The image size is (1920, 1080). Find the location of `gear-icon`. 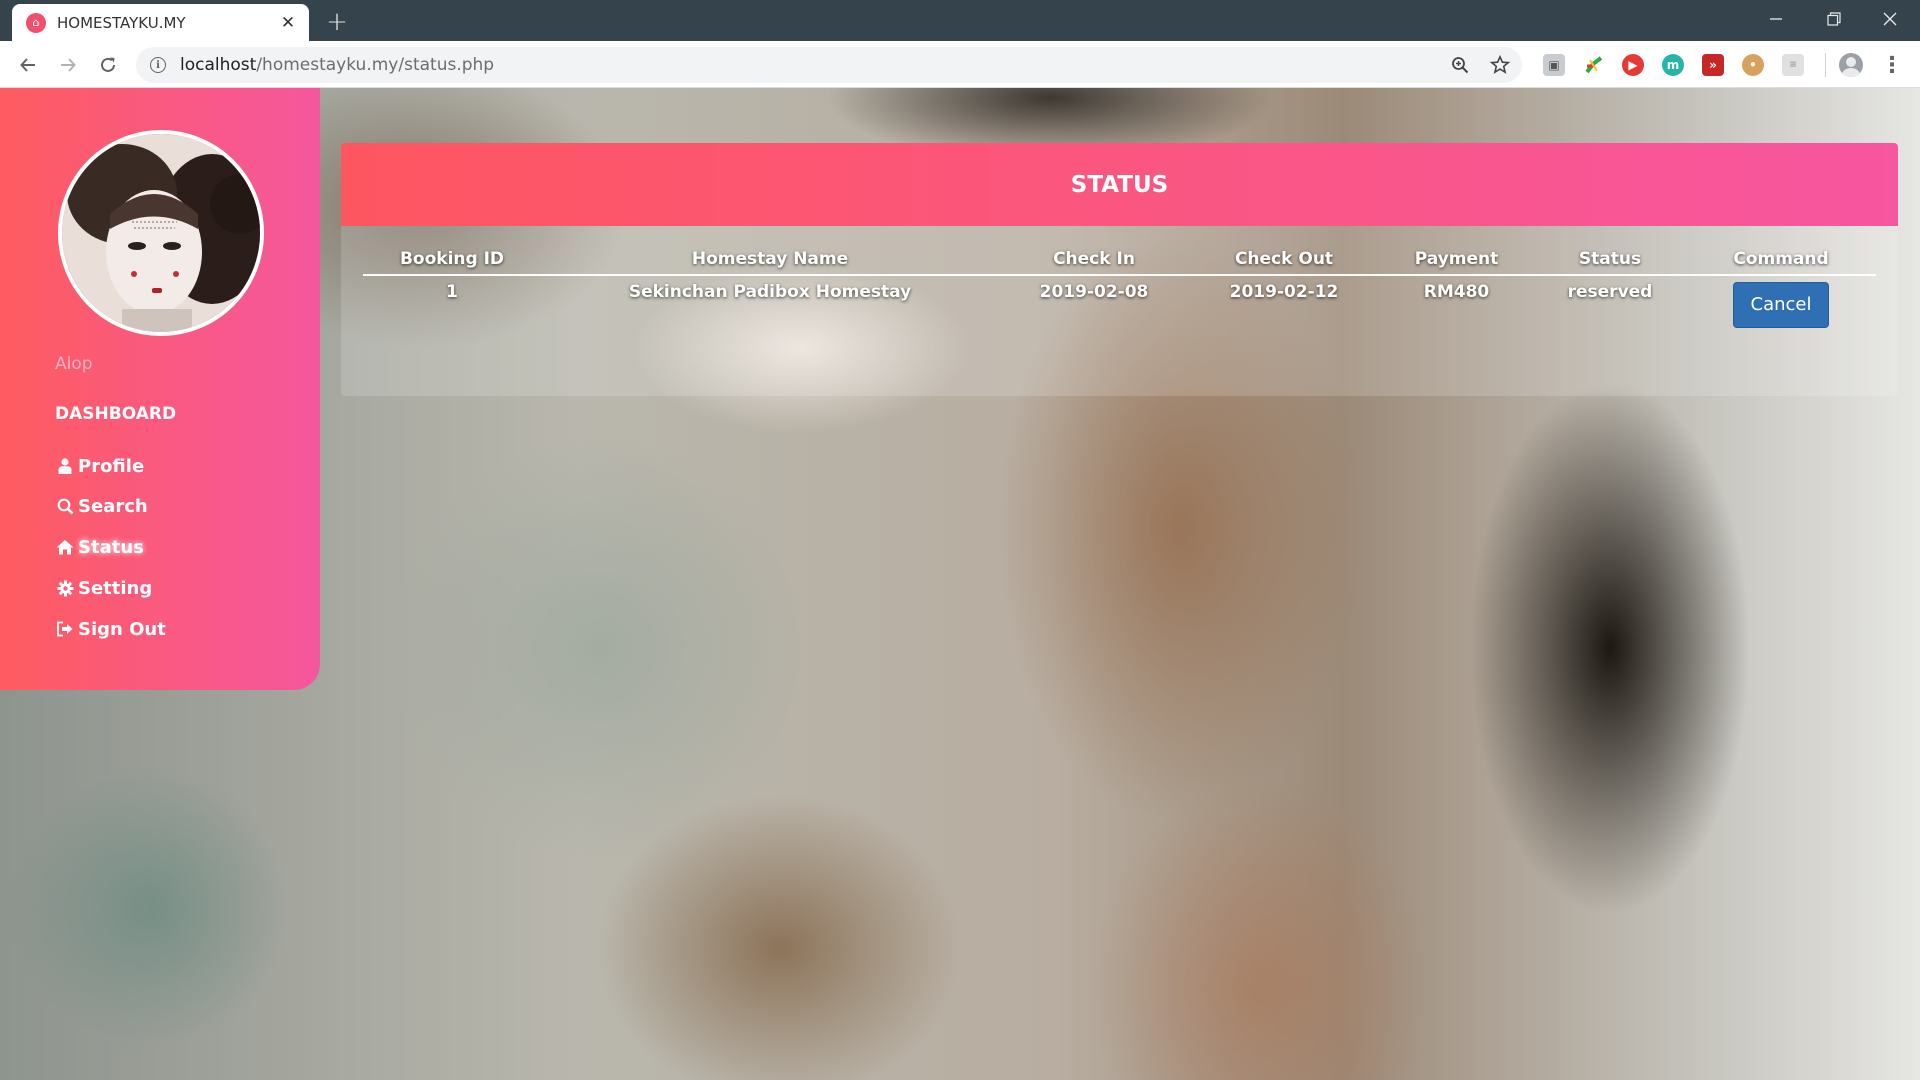

gear-icon is located at coordinates (65, 588).